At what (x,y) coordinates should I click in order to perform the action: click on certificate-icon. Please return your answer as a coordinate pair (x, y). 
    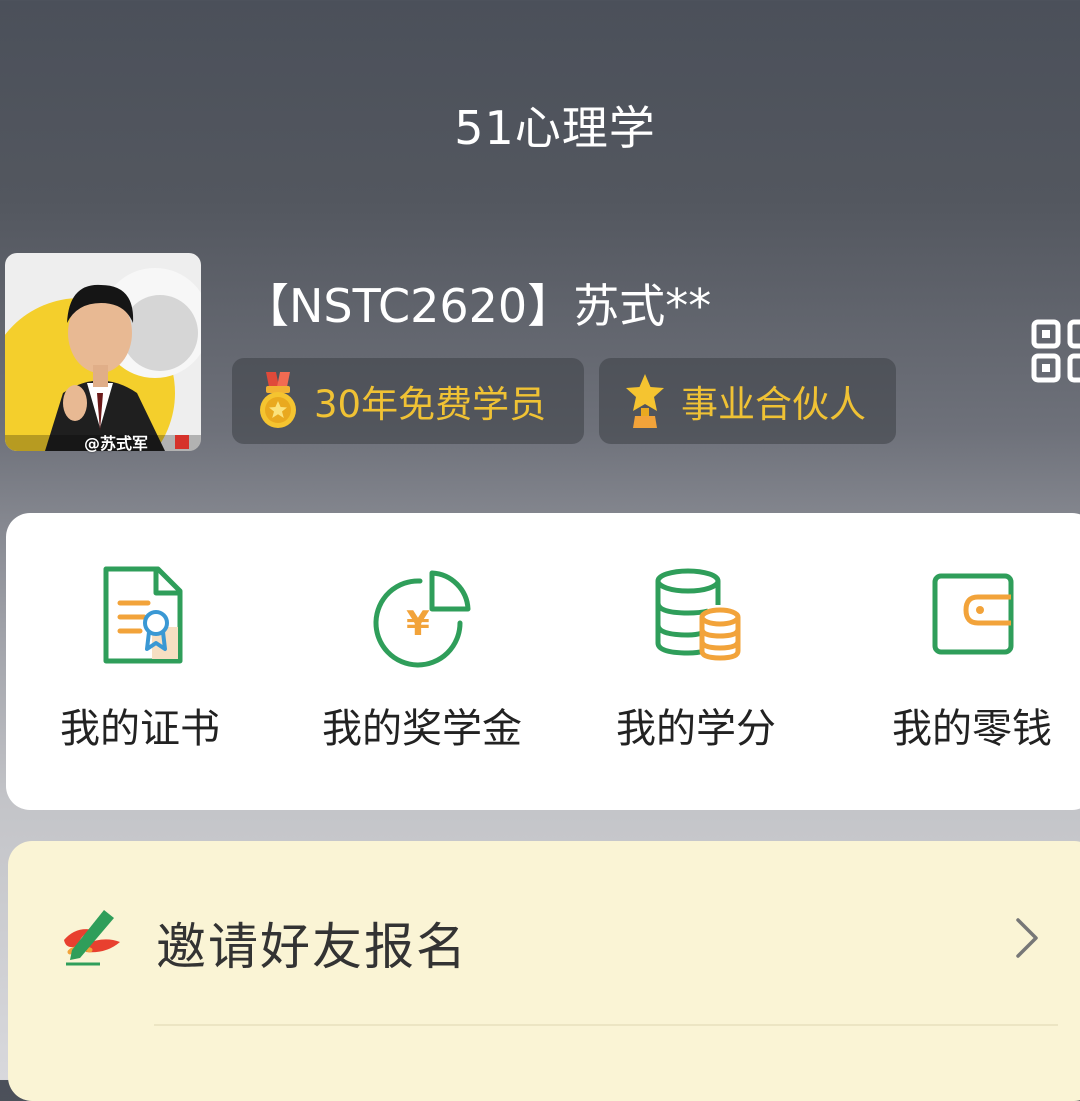
    Looking at the image, I should click on (143, 619).